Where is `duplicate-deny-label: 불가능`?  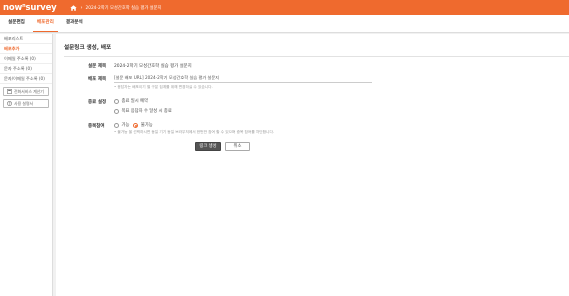
duplicate-deny-label: 불가능 is located at coordinates (146, 125).